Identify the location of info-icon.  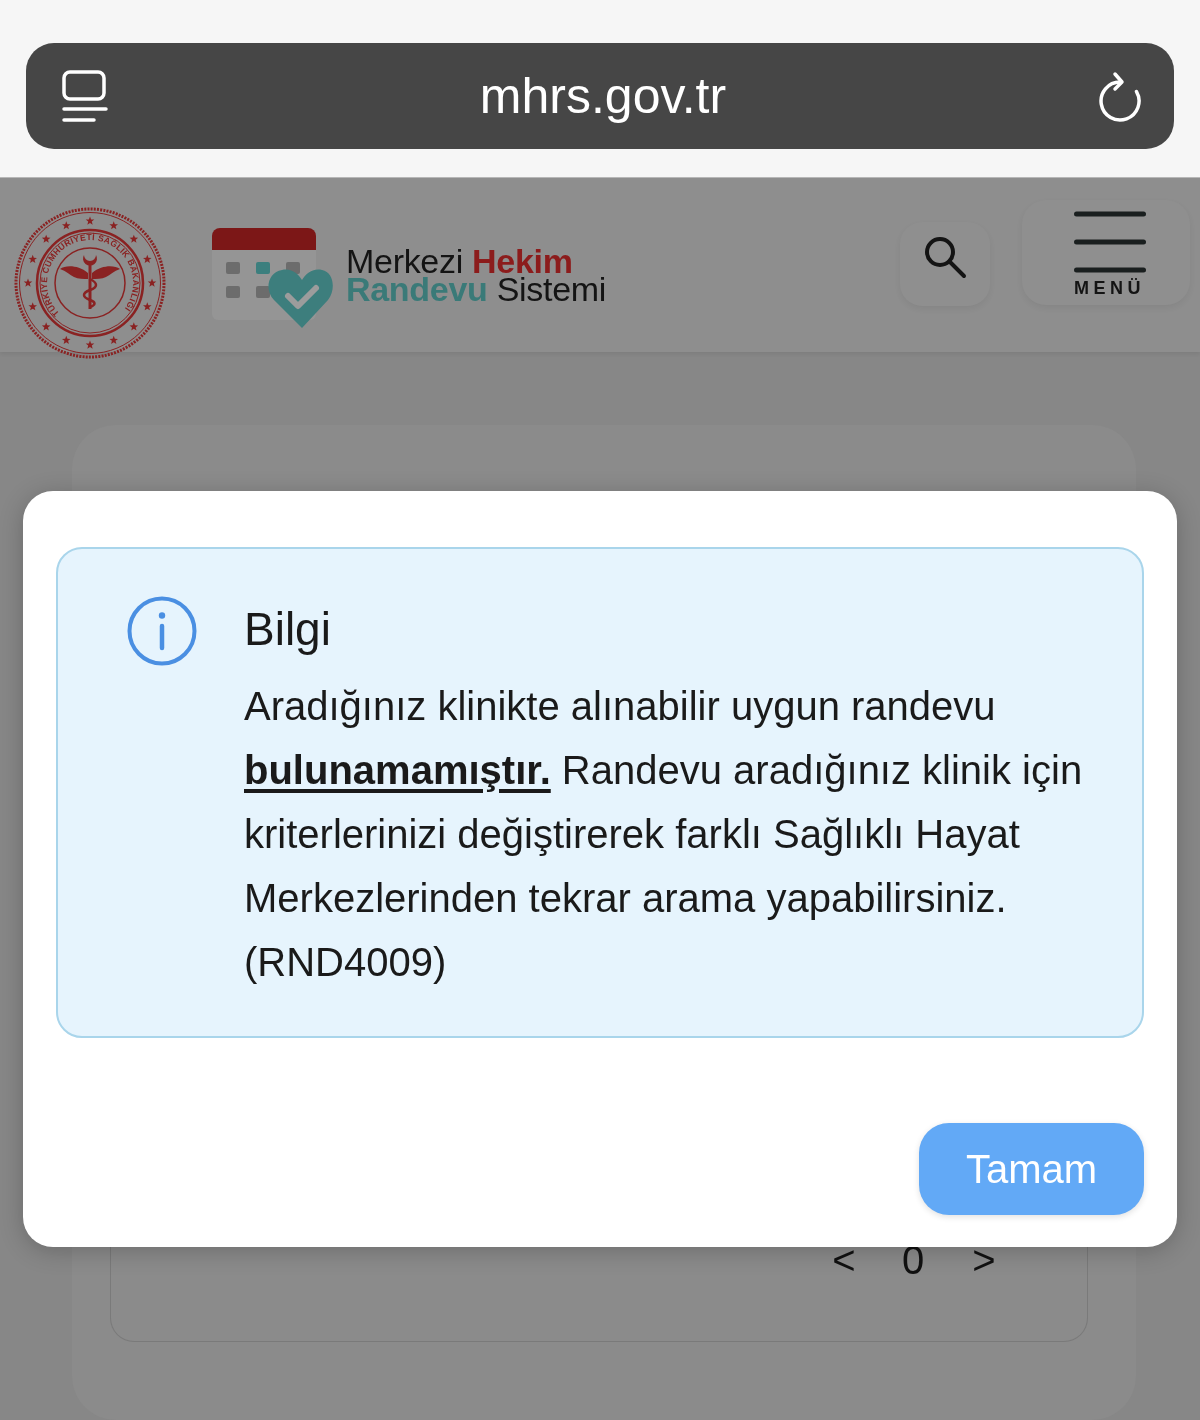
(162, 631).